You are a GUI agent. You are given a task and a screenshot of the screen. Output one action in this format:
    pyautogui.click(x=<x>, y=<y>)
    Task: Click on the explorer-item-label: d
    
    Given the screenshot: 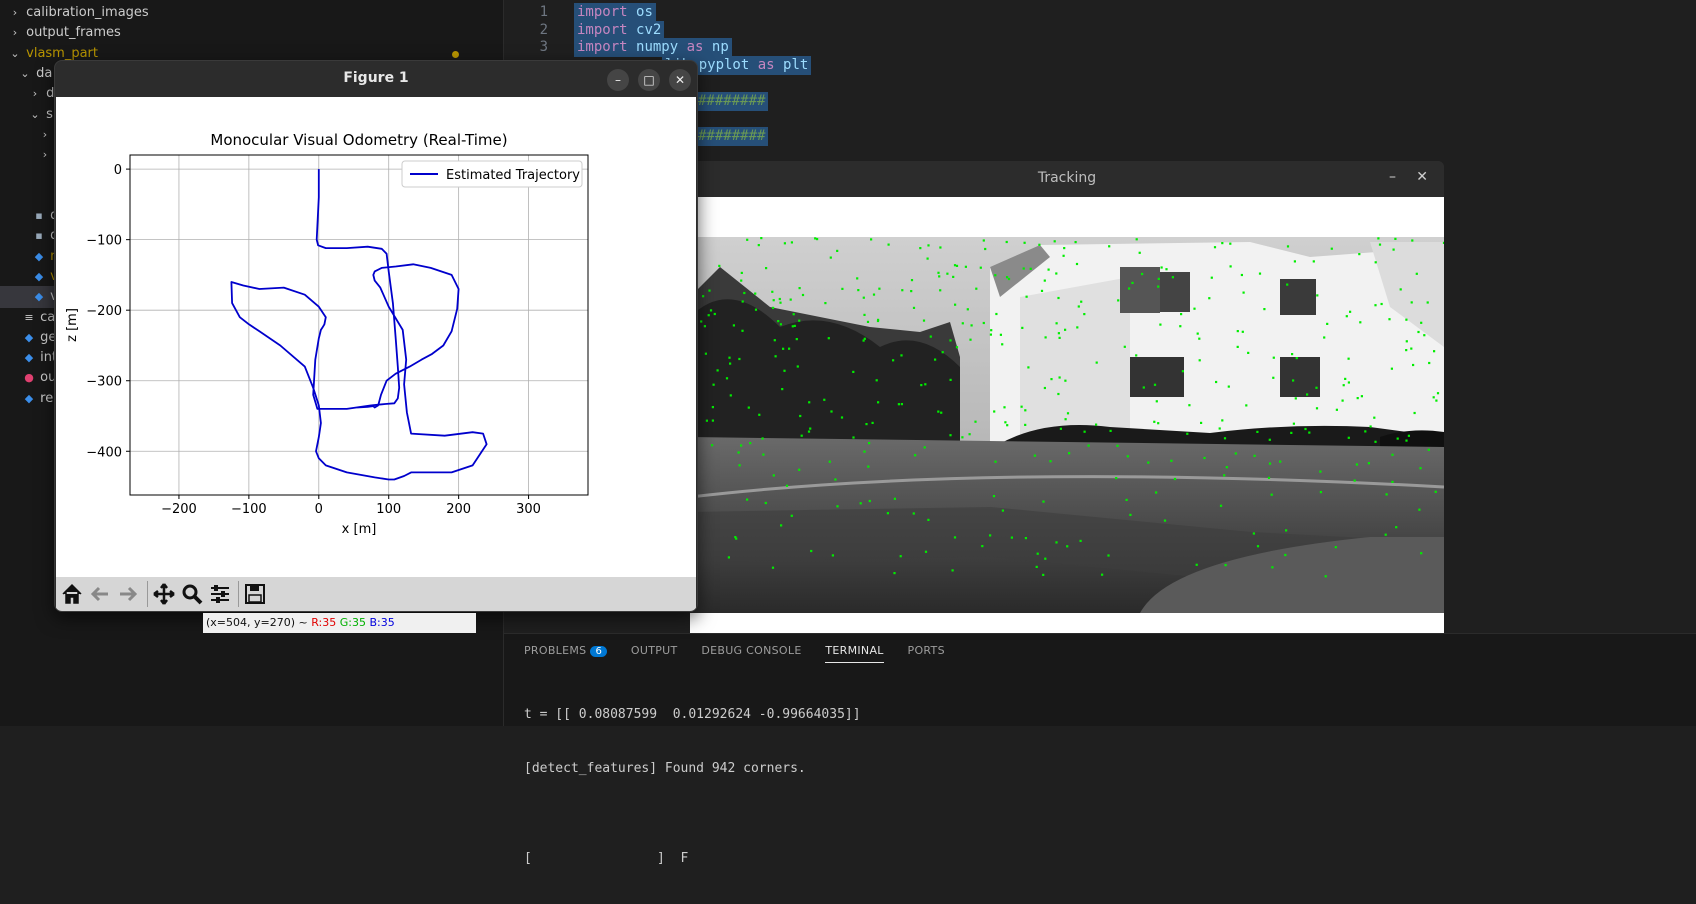 What is the action you would take?
    pyautogui.click(x=48, y=94)
    